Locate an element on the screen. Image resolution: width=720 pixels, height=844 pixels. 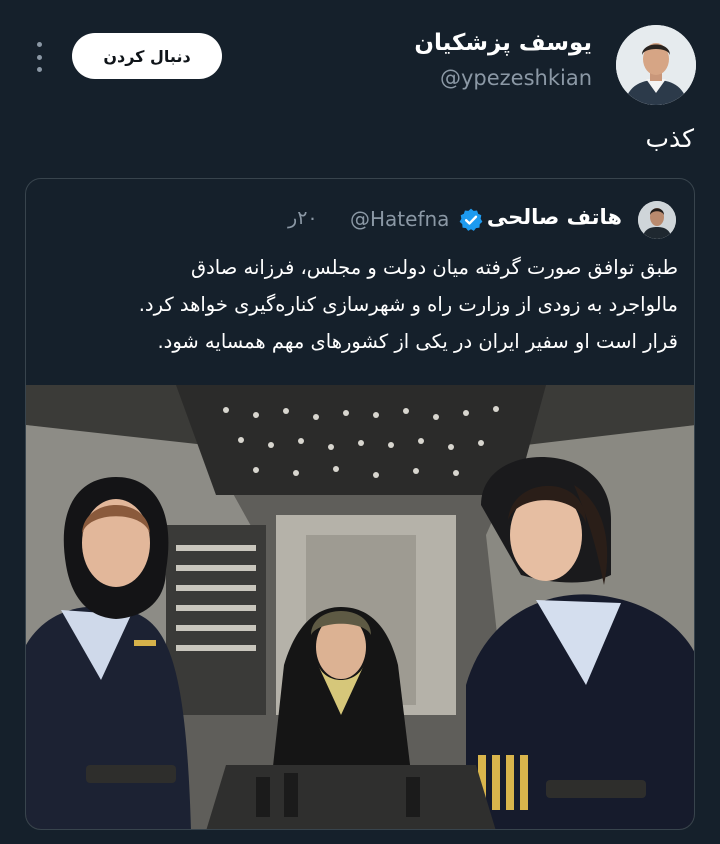
author-avatar is located at coordinates (656, 65).